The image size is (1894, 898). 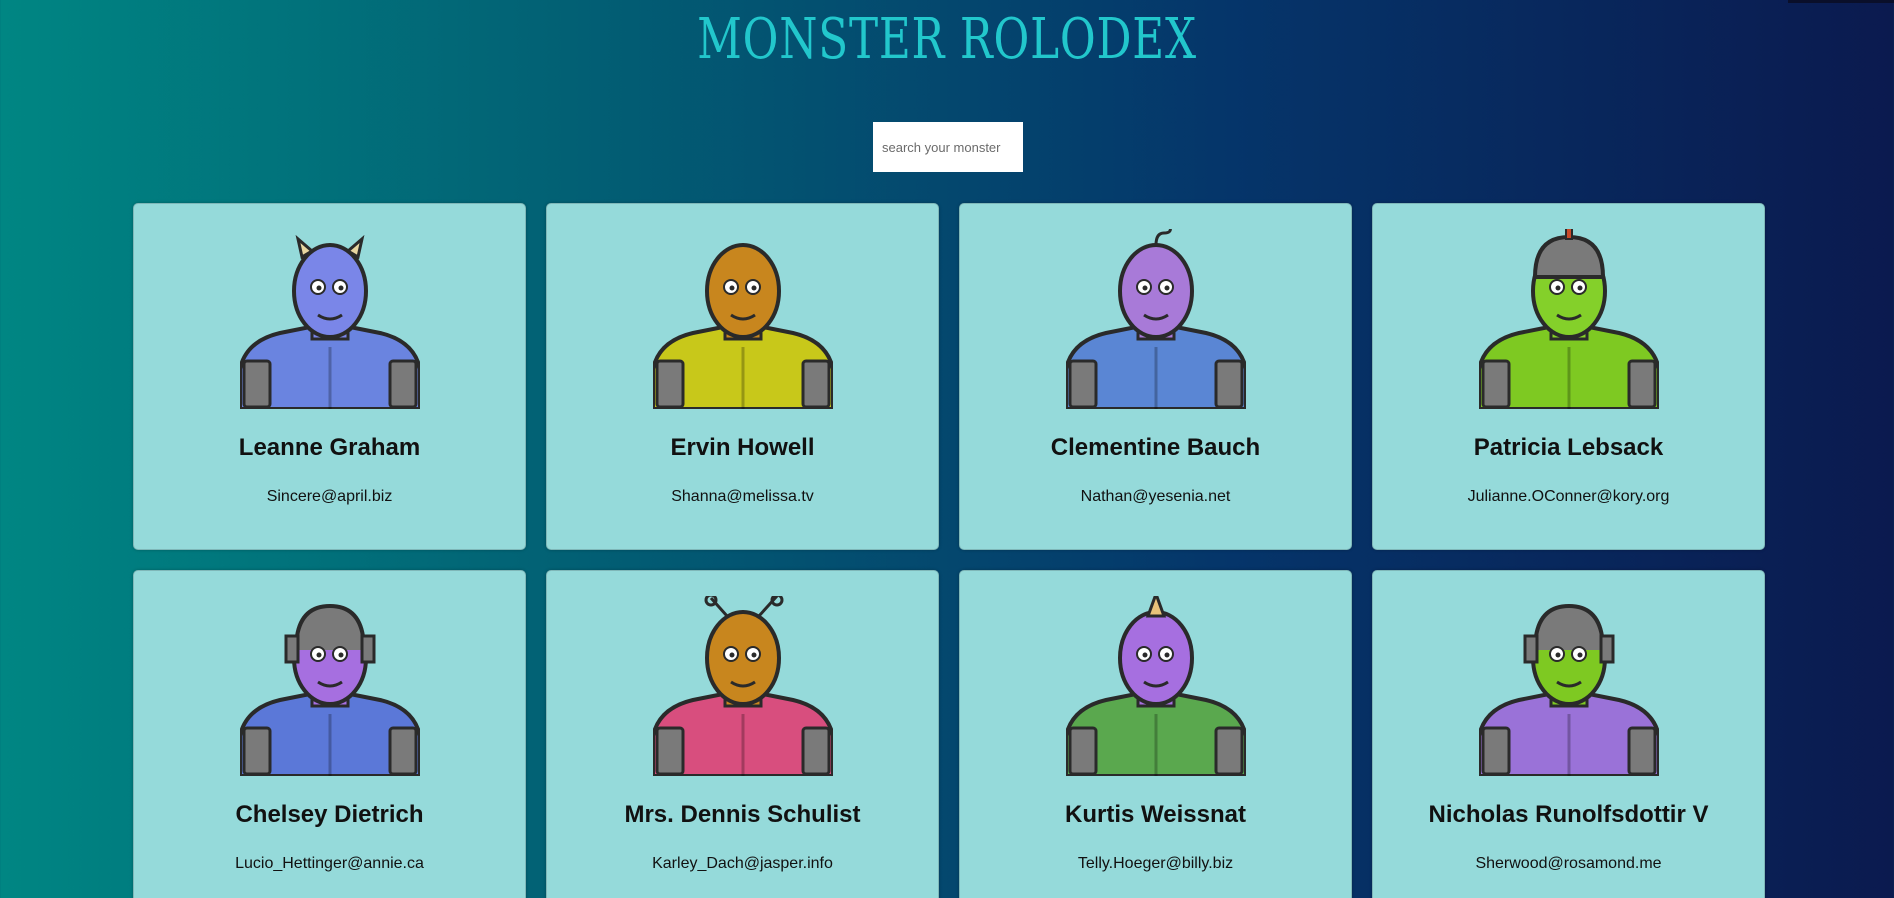 What do you see at coordinates (1155, 863) in the screenshot?
I see `monster-email: Telly.Hoeger@billy.biz` at bounding box center [1155, 863].